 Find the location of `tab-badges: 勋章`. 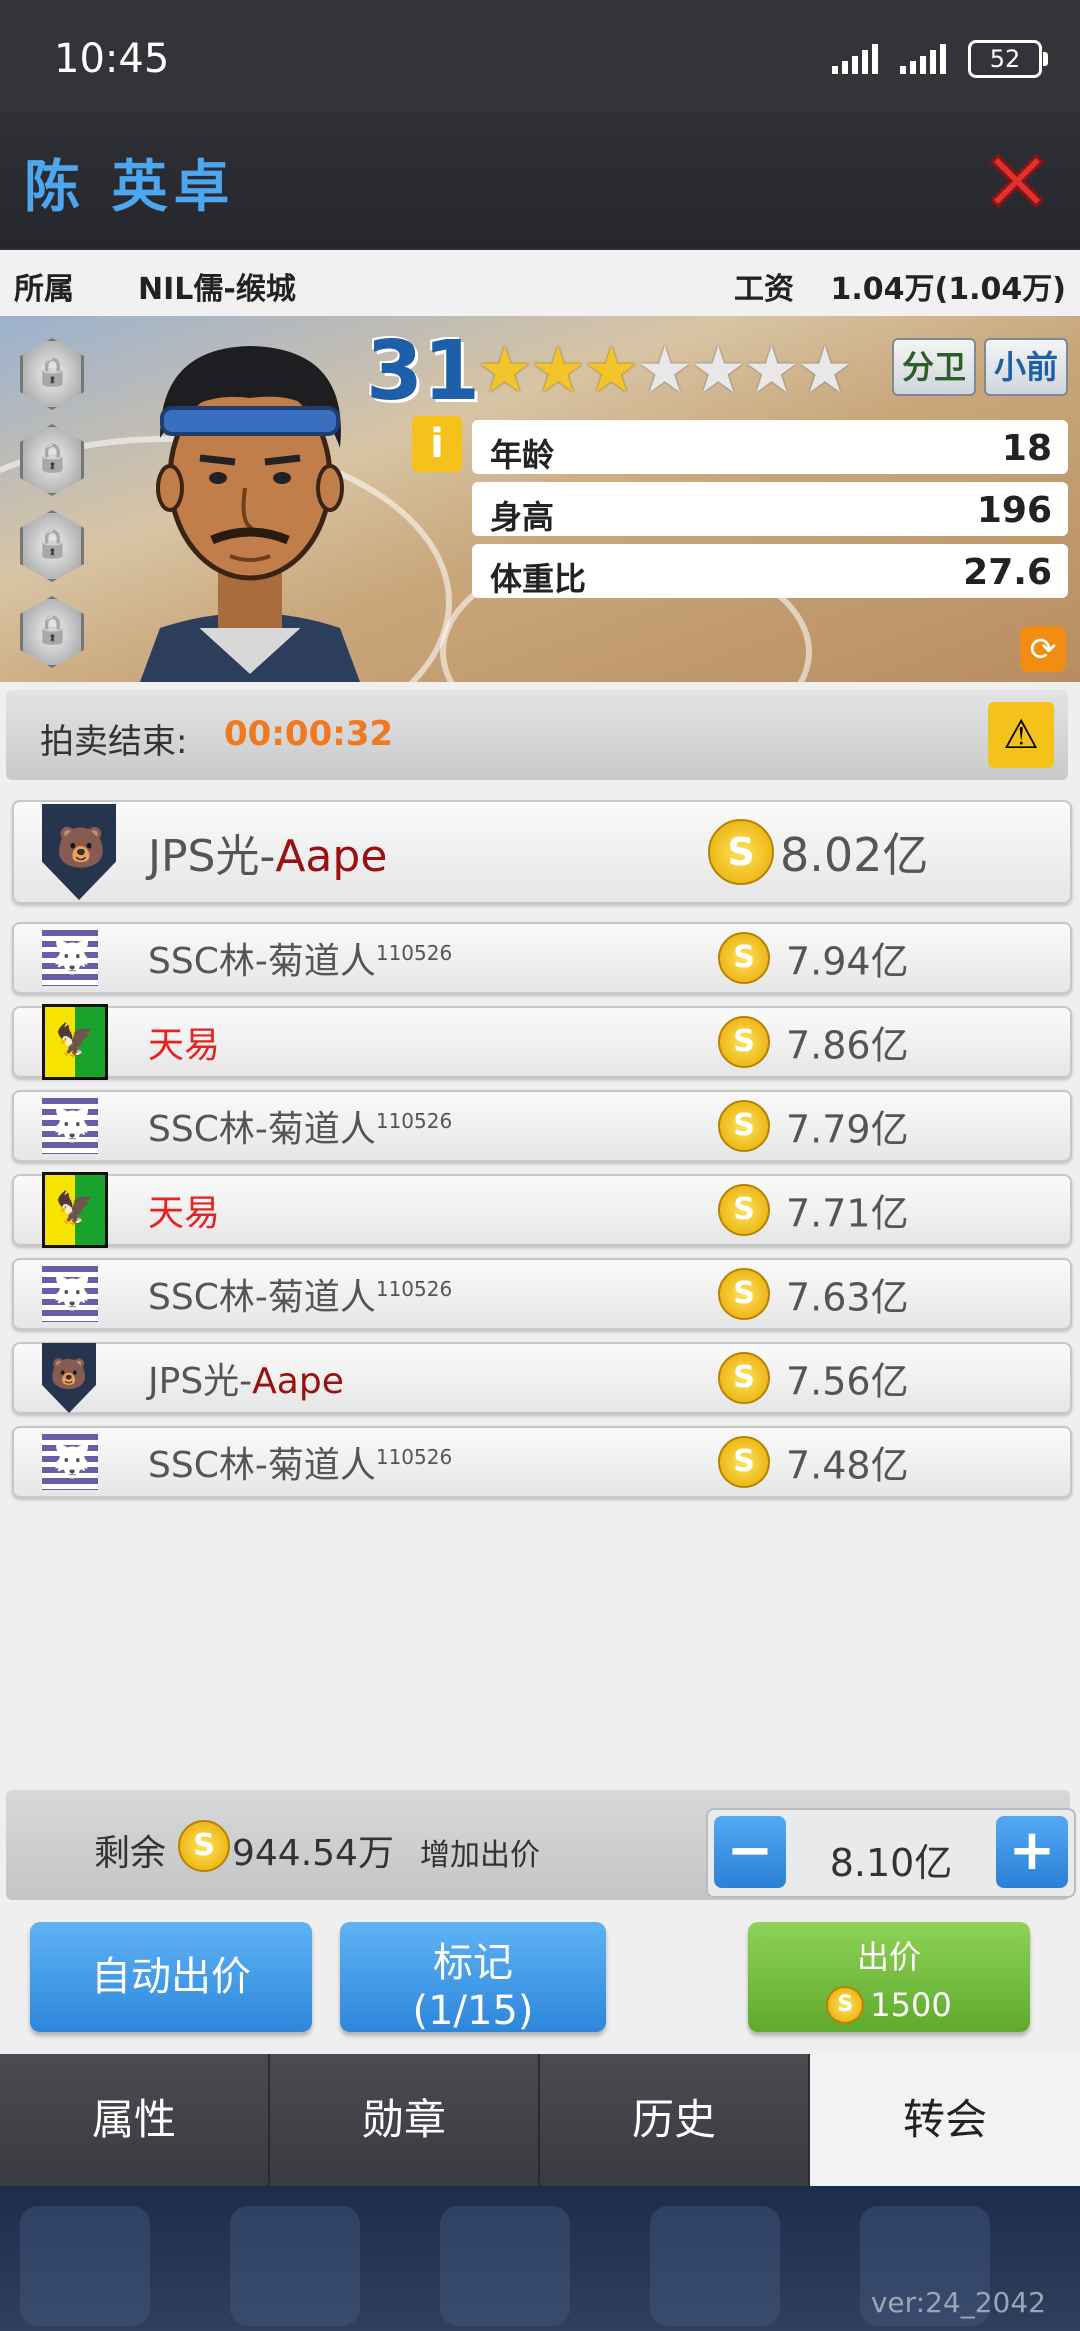

tab-badges: 勋章 is located at coordinates (405, 2120).